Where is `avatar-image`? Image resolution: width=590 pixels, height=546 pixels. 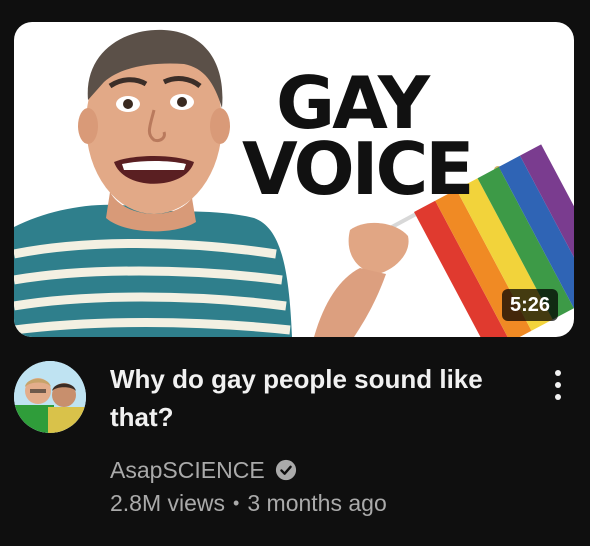 avatar-image is located at coordinates (50, 397).